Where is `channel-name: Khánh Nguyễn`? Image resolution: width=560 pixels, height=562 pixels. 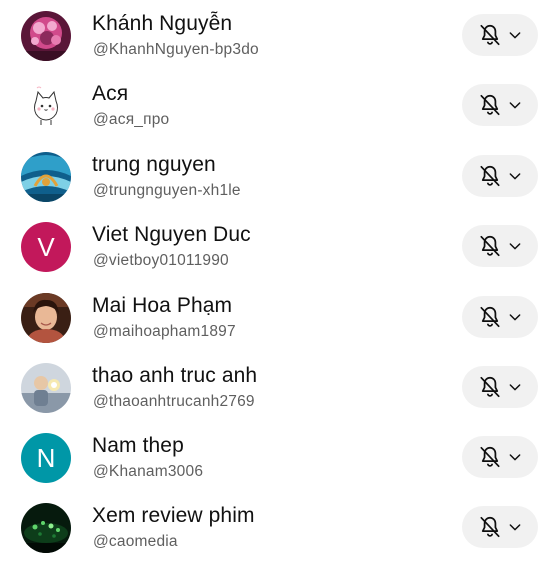 channel-name: Khánh Nguyễn is located at coordinates (162, 24).